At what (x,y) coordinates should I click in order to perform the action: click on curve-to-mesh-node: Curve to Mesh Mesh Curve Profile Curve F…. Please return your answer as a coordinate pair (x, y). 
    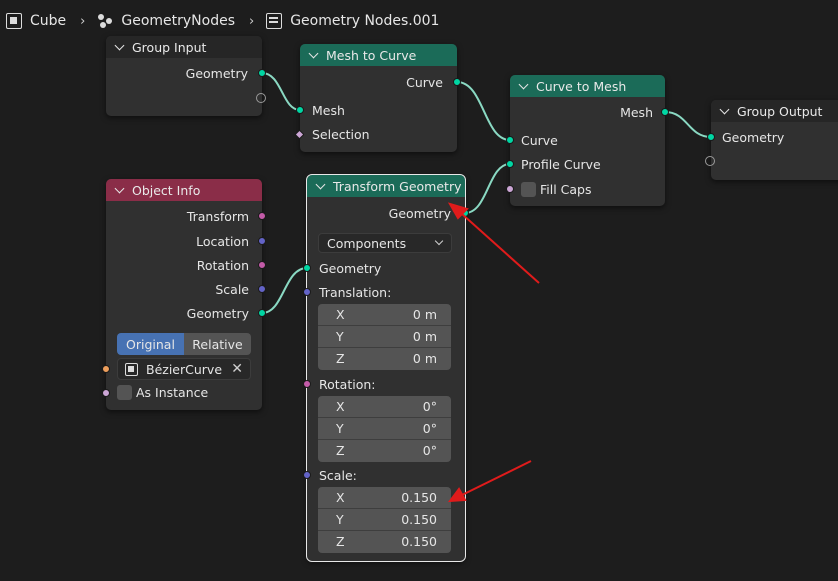
    Looking at the image, I should click on (587, 140).